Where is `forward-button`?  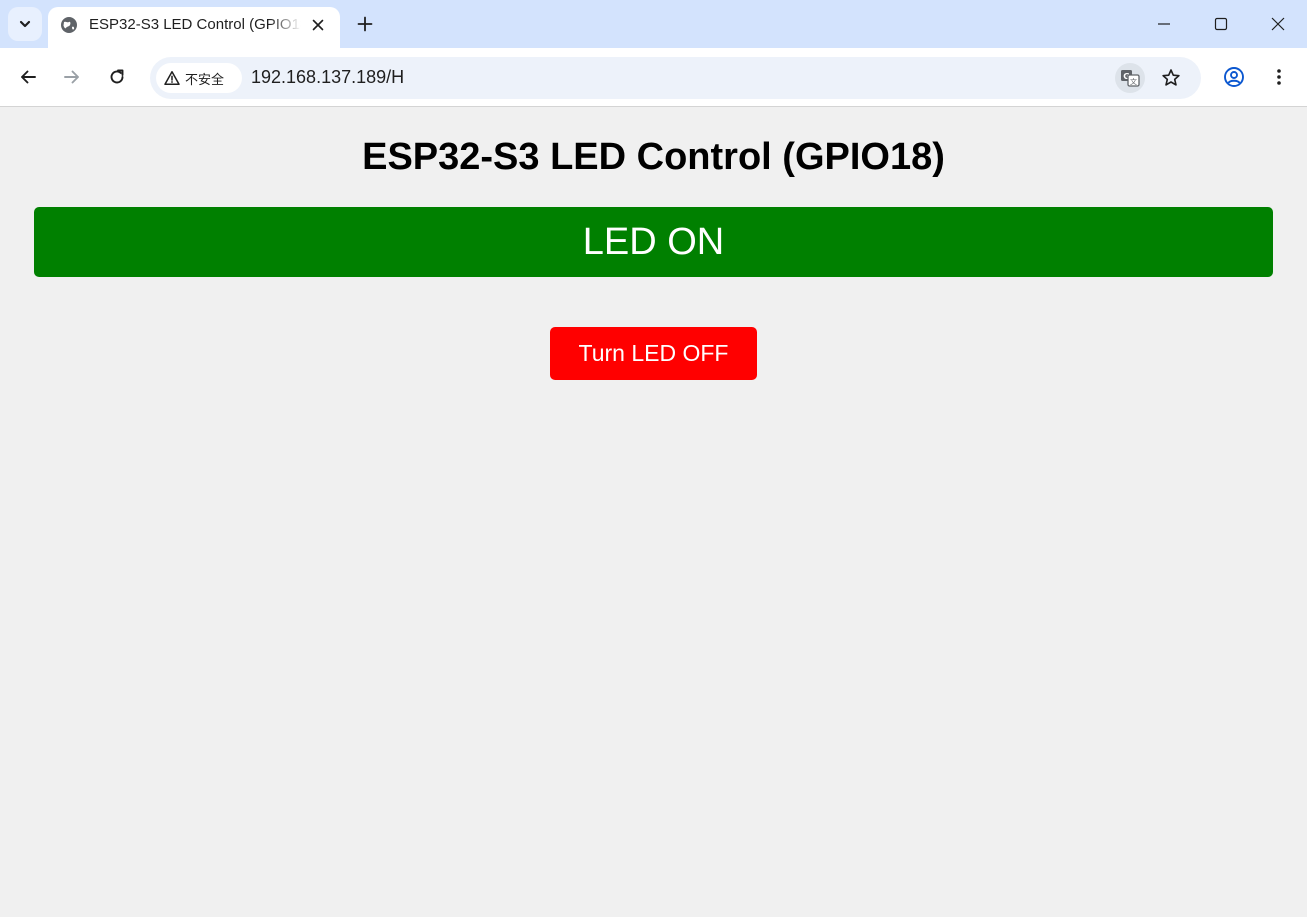
forward-button is located at coordinates (72, 77).